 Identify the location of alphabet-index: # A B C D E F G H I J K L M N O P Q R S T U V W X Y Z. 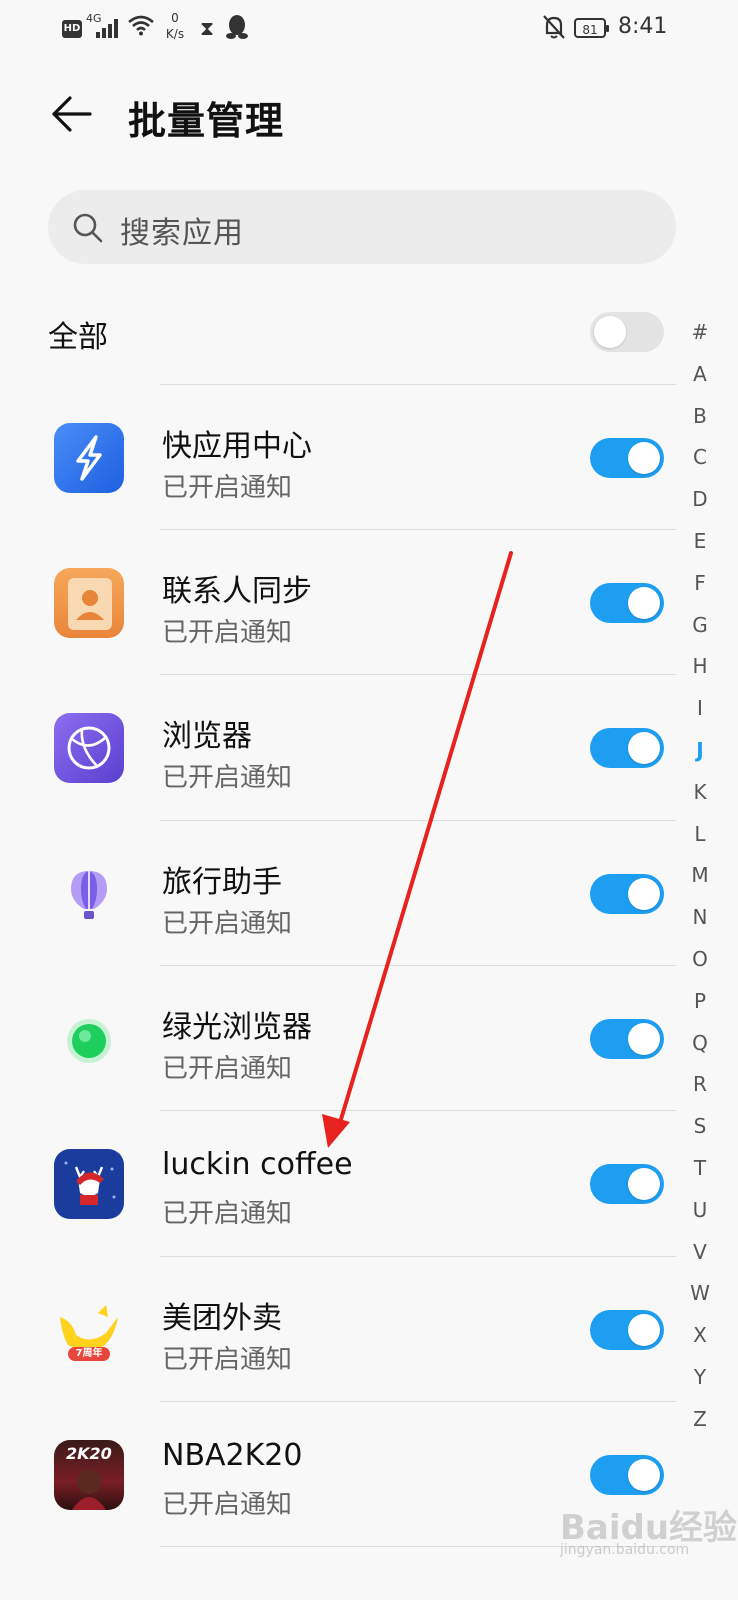
(700, 876).